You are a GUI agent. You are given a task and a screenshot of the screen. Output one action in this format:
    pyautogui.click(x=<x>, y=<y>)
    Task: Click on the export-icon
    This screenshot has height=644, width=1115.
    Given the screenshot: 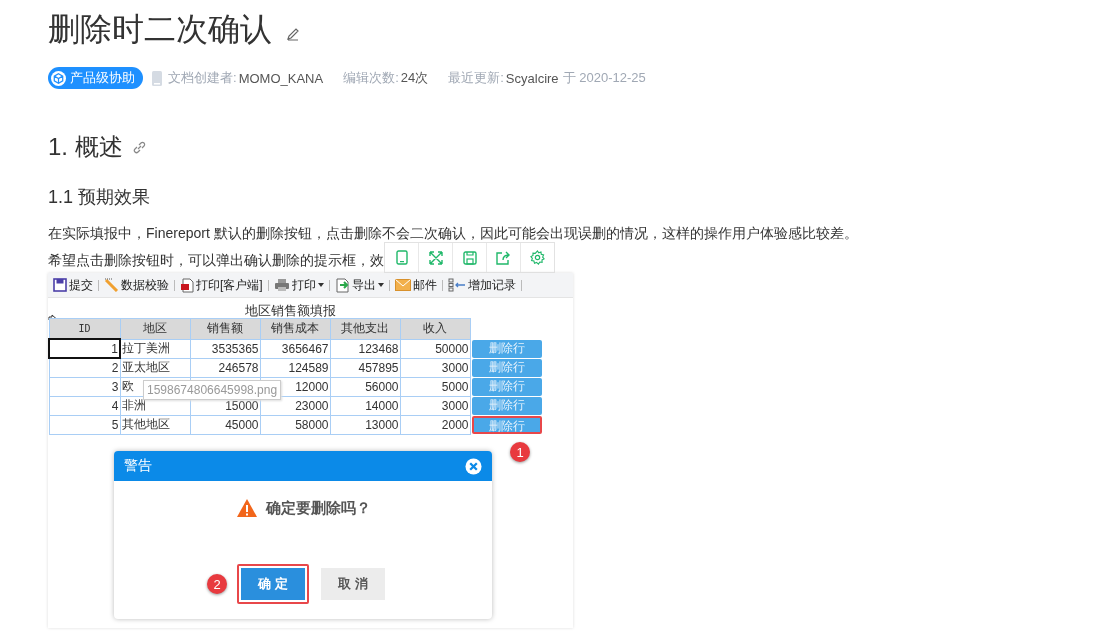 What is the action you would take?
    pyautogui.click(x=342, y=285)
    